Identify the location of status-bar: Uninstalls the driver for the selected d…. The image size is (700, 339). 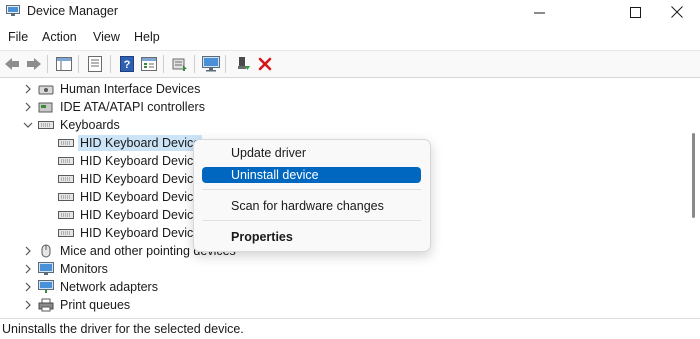
(350, 328).